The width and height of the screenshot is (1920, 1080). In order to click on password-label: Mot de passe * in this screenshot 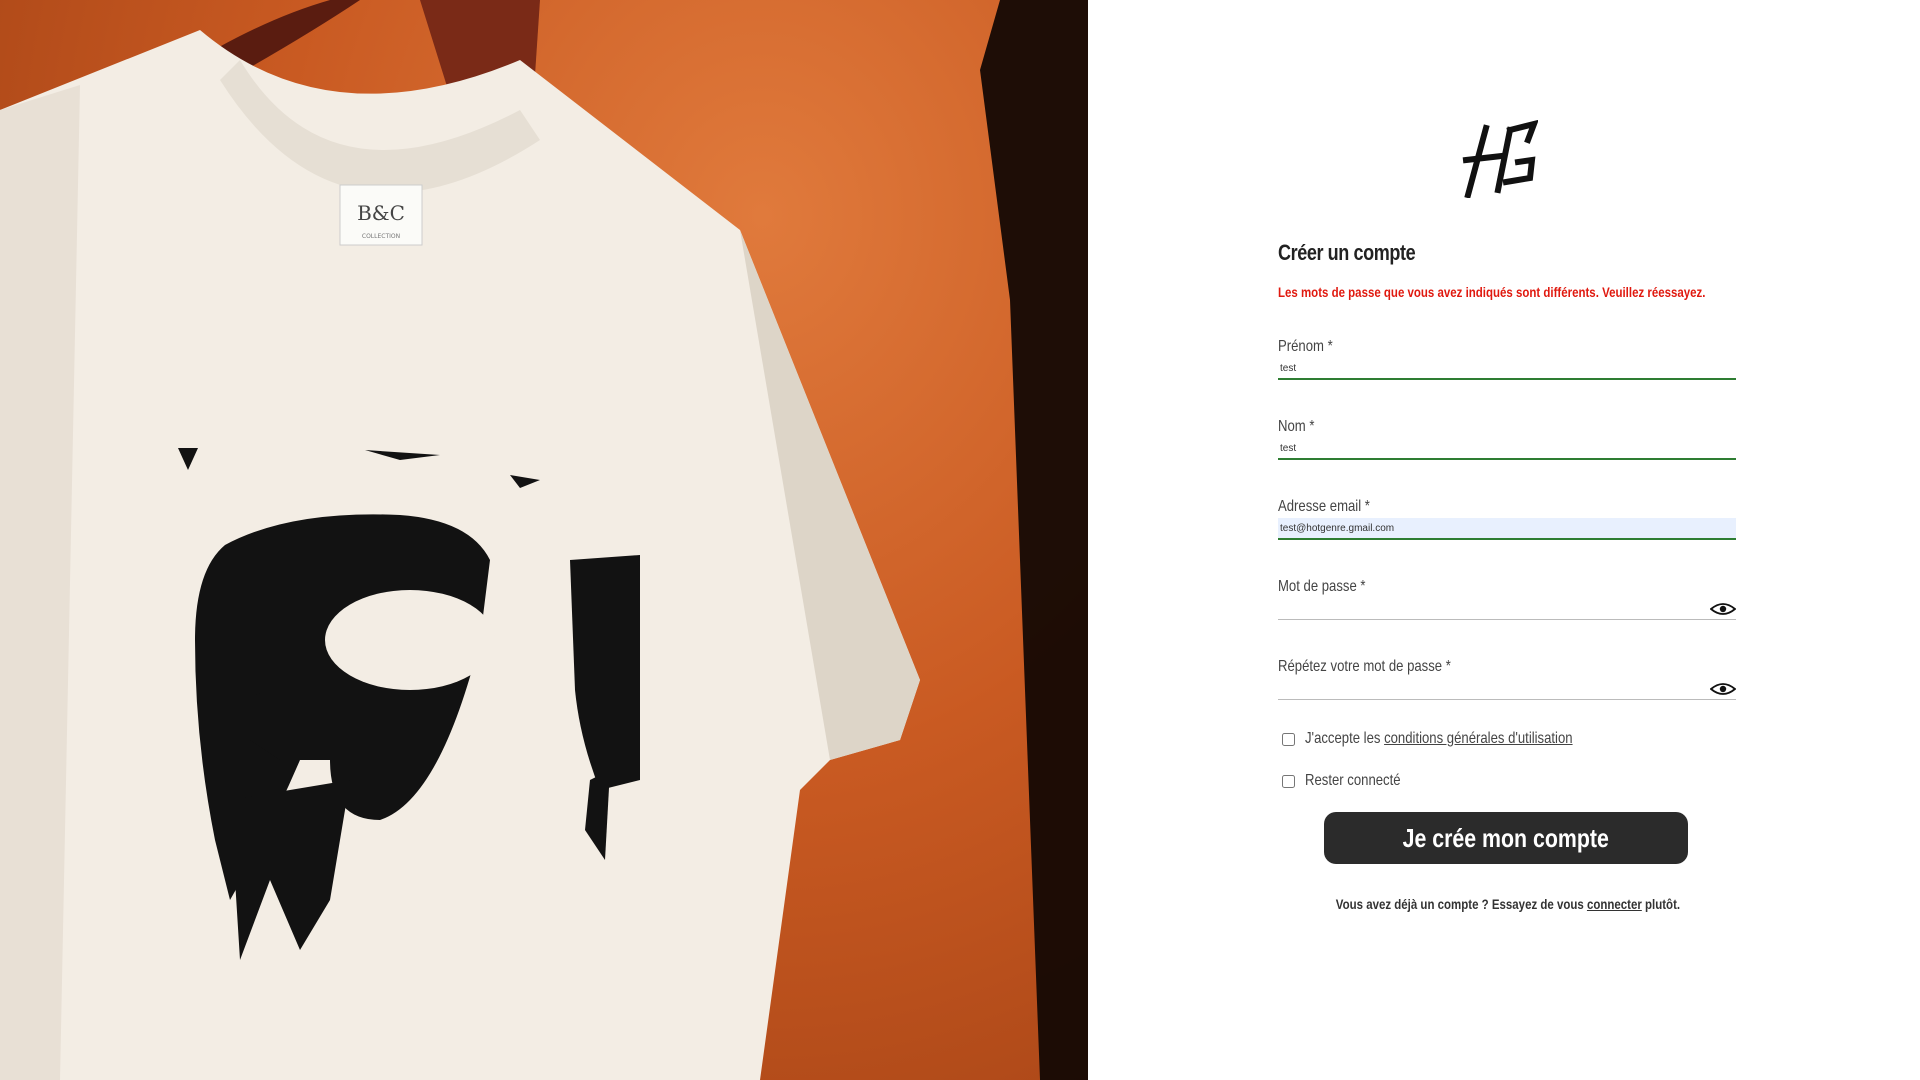, I will do `click(1322, 586)`.